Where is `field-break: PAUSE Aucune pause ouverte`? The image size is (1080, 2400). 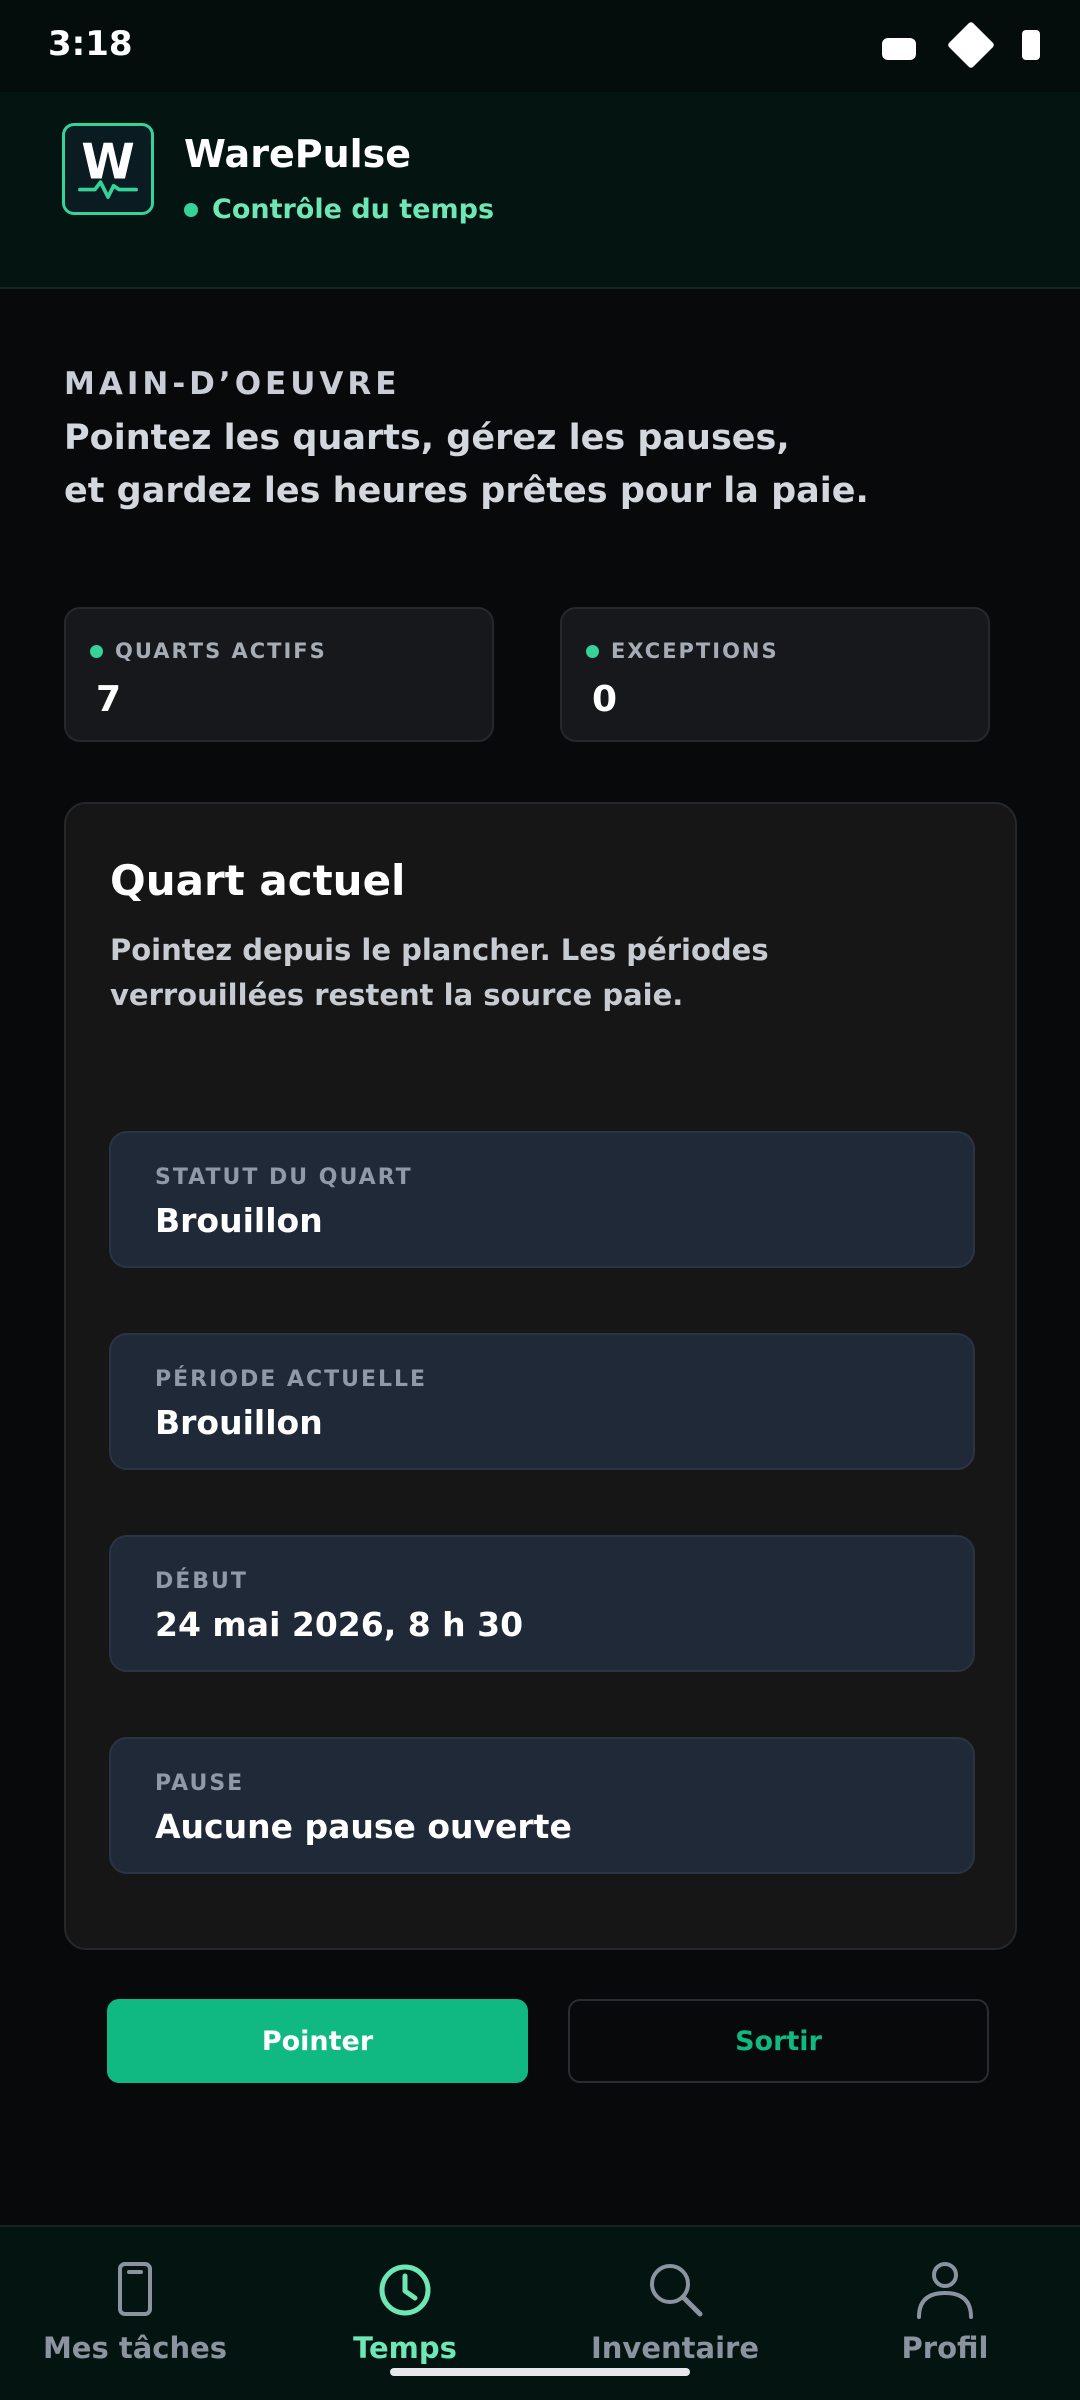 field-break: PAUSE Aucune pause ouverte is located at coordinates (542, 1805).